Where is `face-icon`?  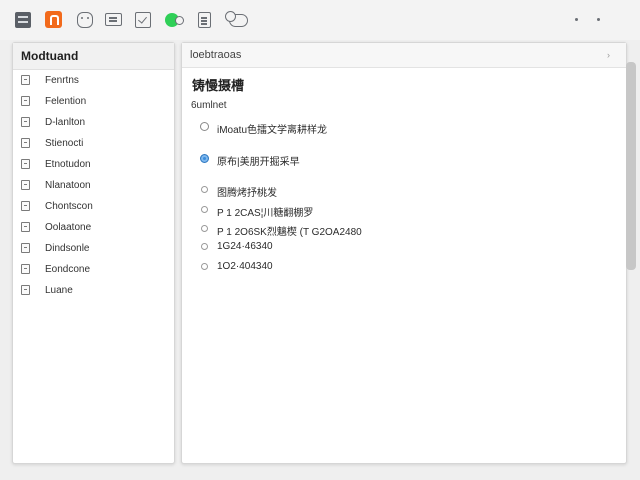
face-icon is located at coordinates (85, 20).